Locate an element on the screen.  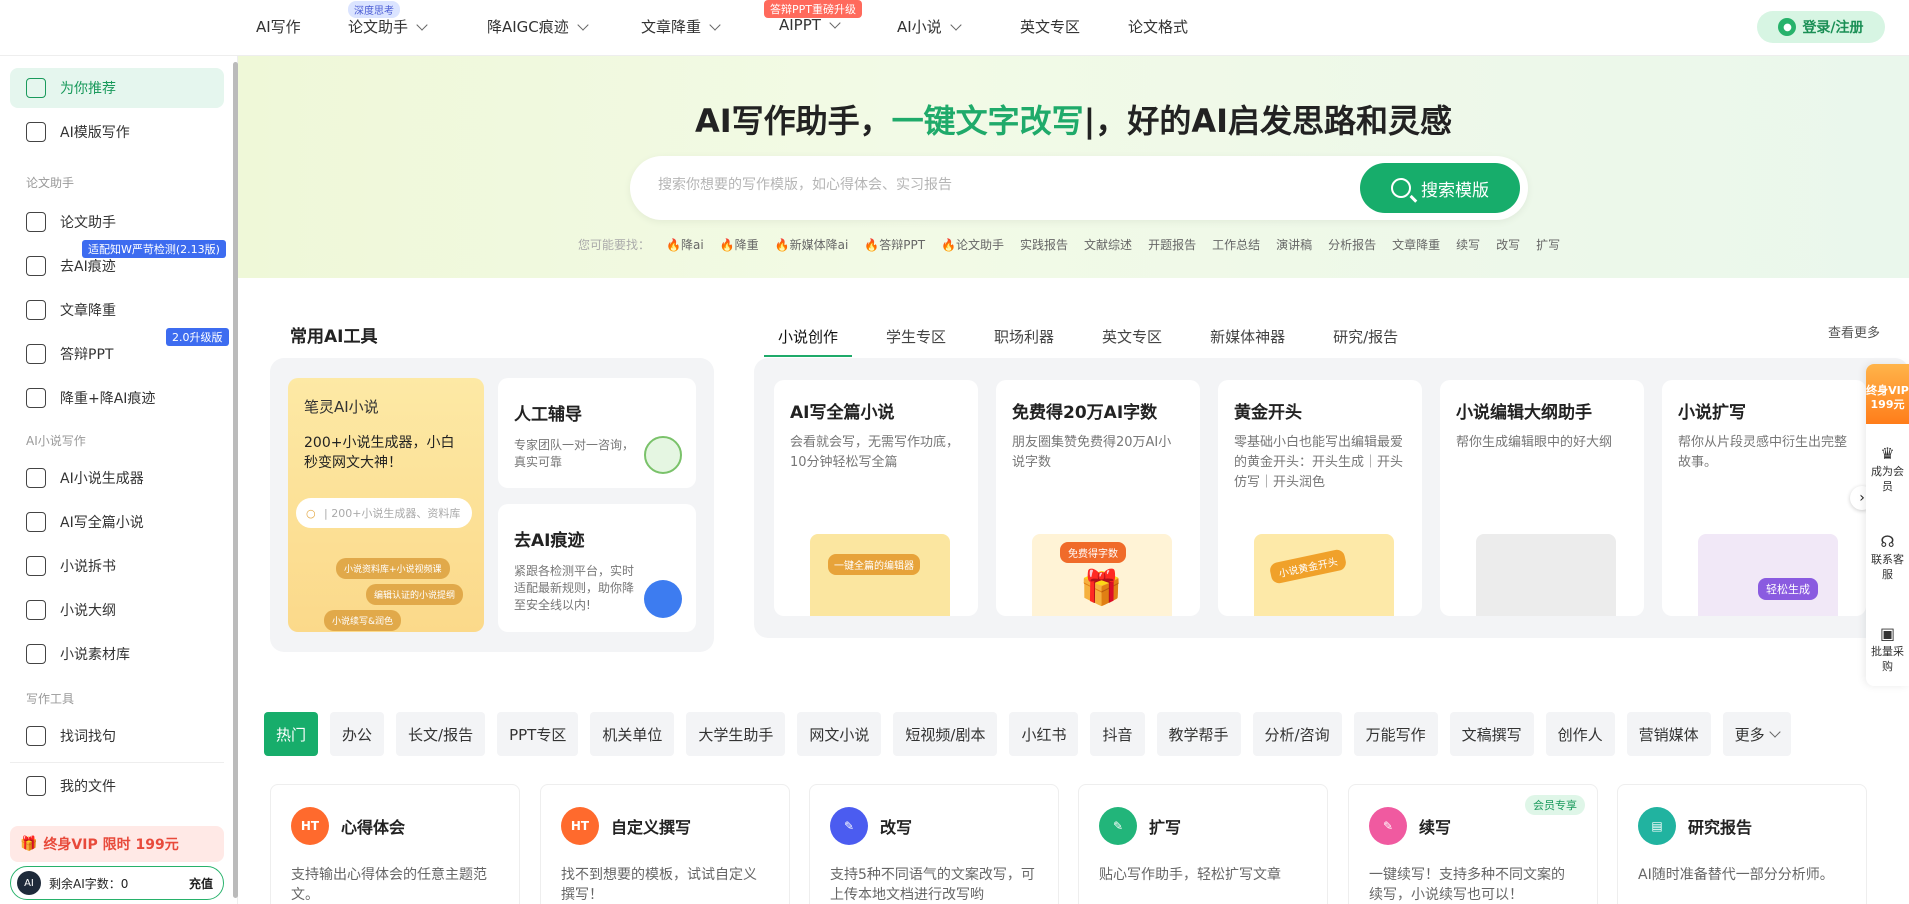
gift-icon: 🎁 is located at coordinates (1101, 588).